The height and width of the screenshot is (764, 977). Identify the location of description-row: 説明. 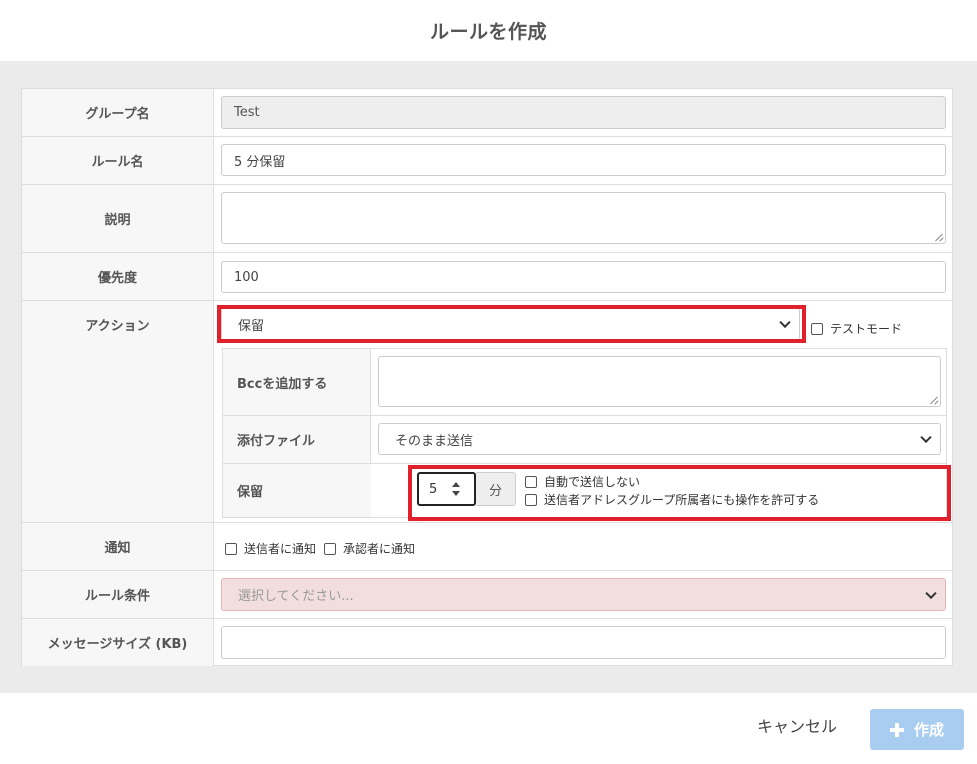
(487, 219).